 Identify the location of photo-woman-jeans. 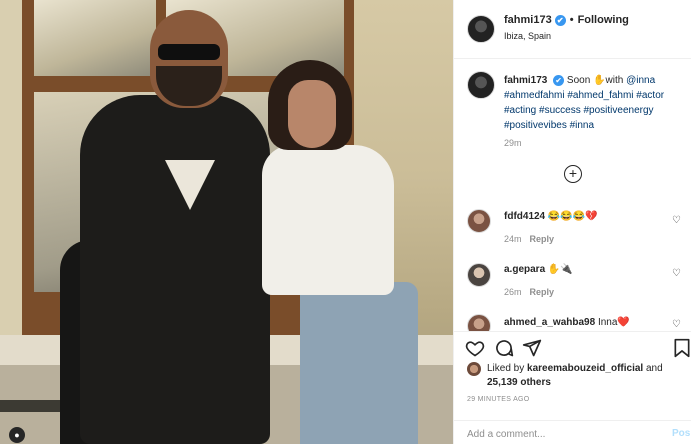
(359, 363).